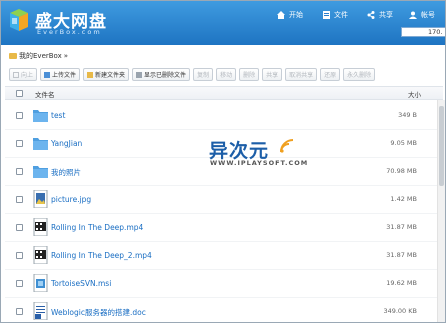 The height and width of the screenshot is (323, 446). I want to click on copy-button: 复制, so click(203, 74).